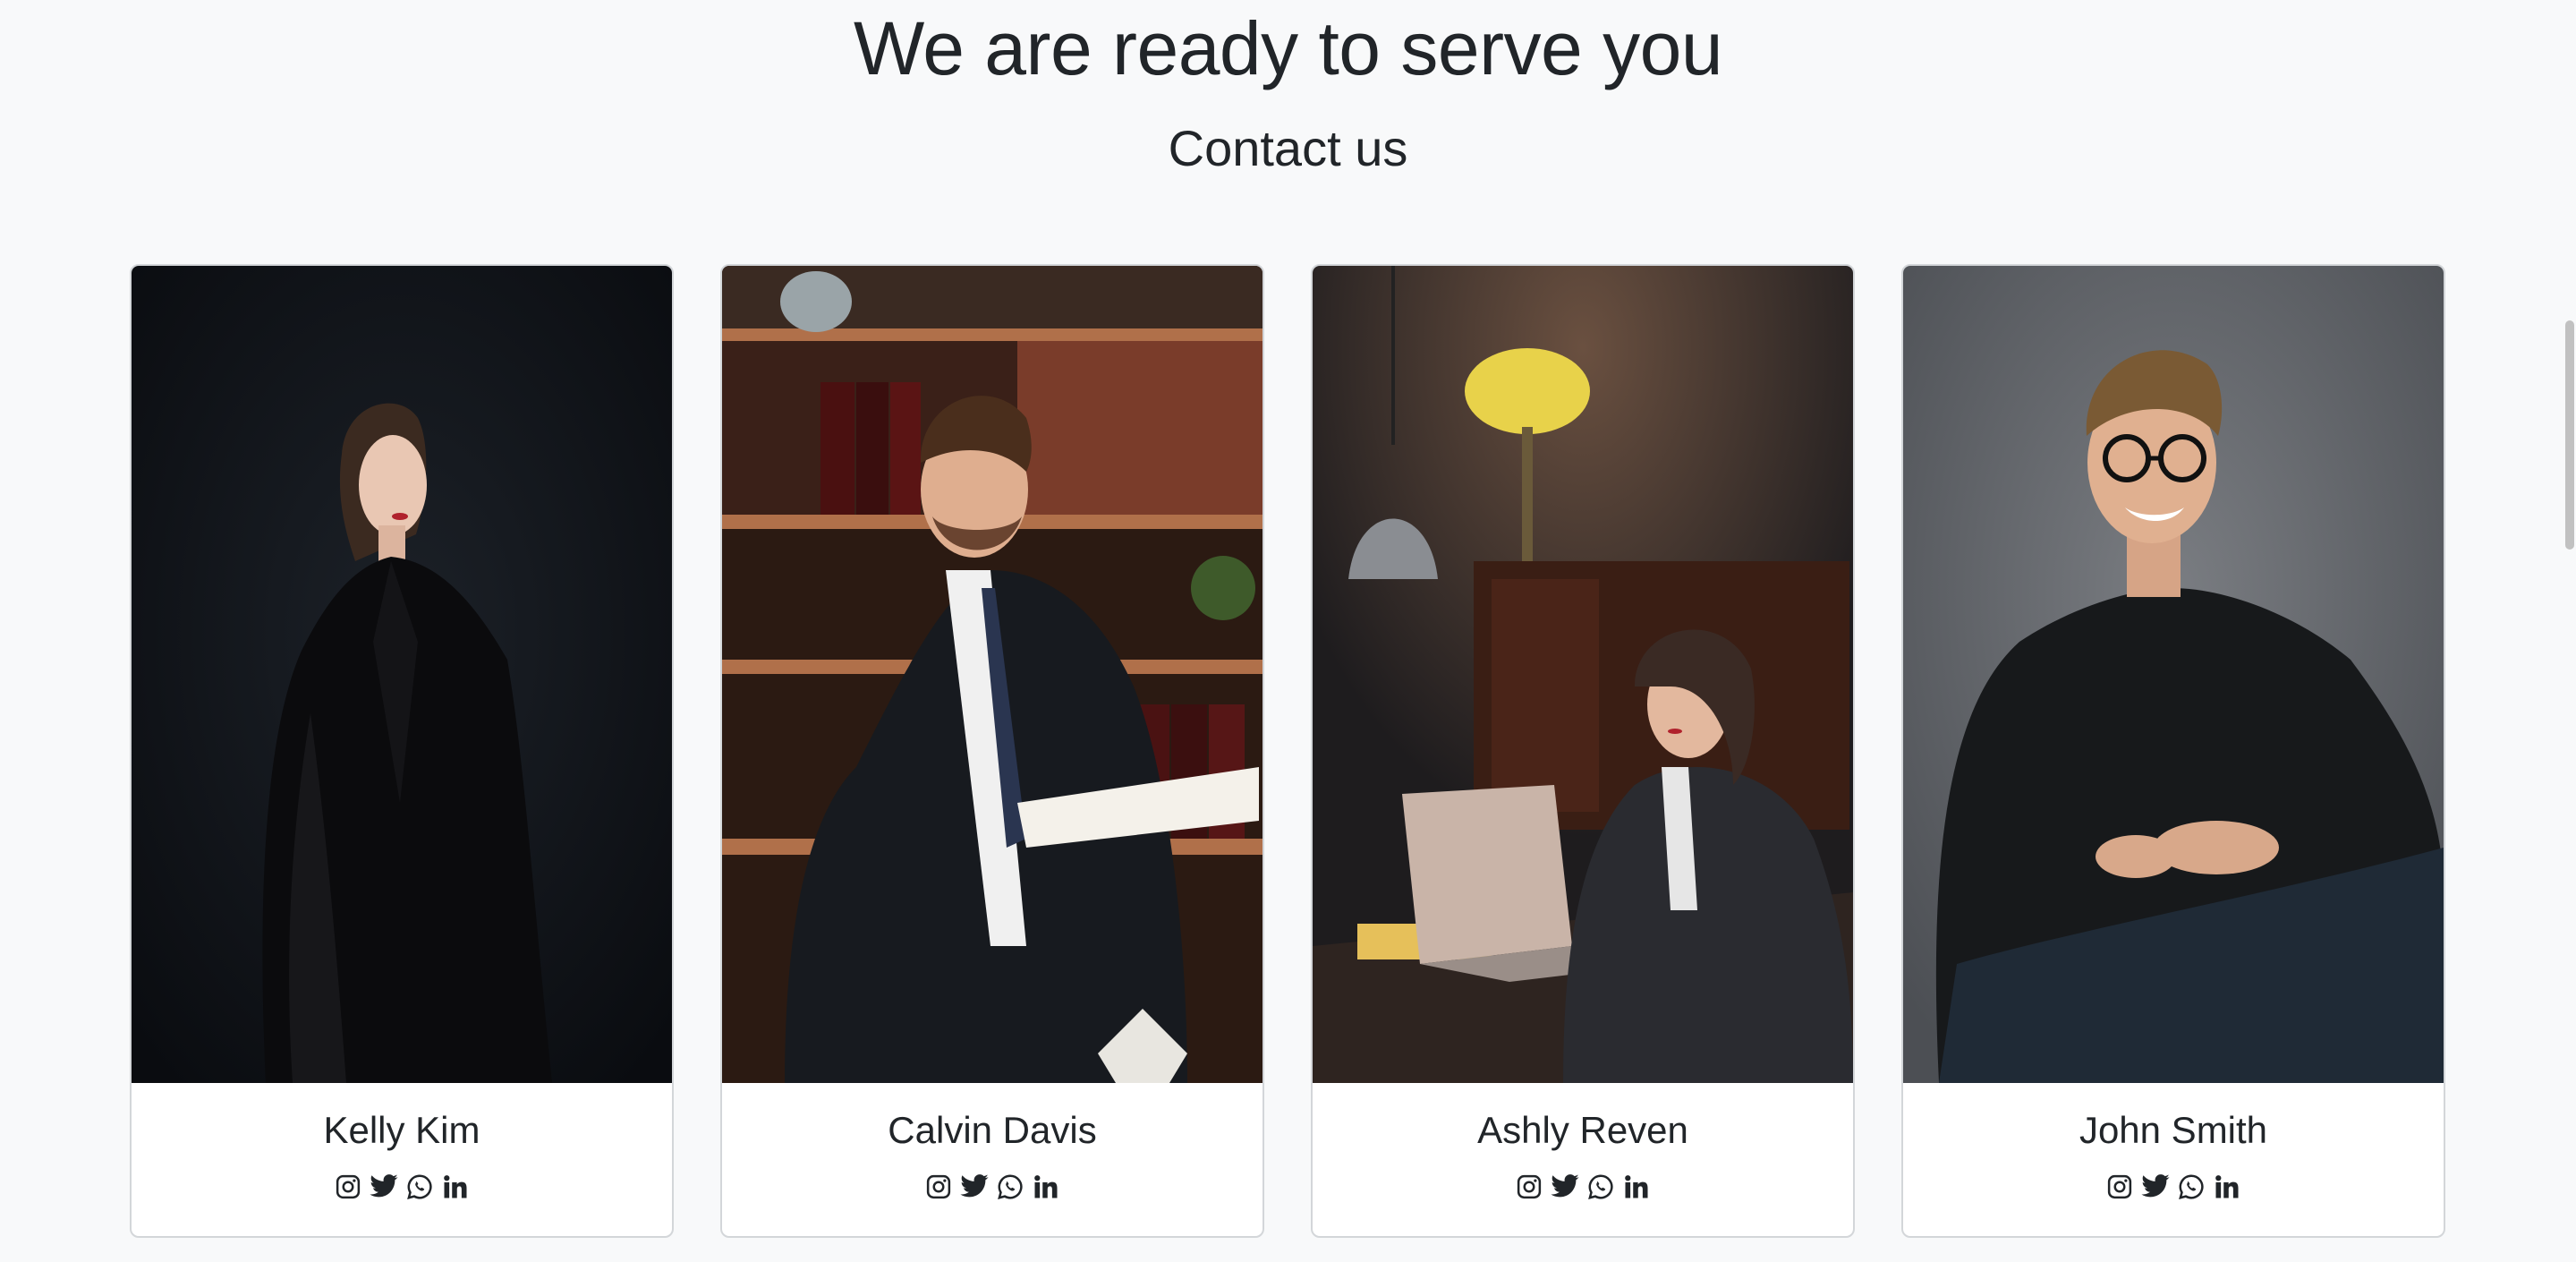 The width and height of the screenshot is (2576, 1262). I want to click on team-member-name: Kelly Kim, so click(401, 1130).